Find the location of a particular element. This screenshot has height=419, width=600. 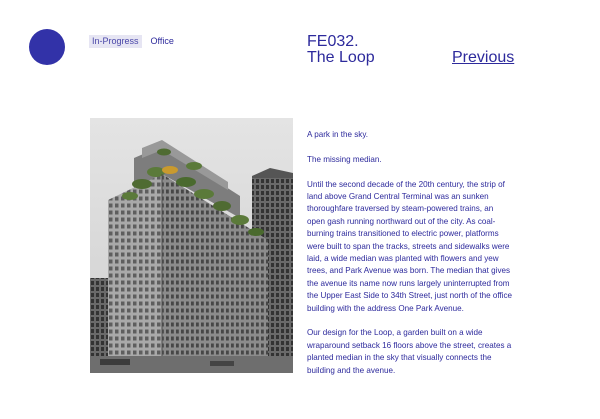

previous-link: Previous is located at coordinates (483, 58).